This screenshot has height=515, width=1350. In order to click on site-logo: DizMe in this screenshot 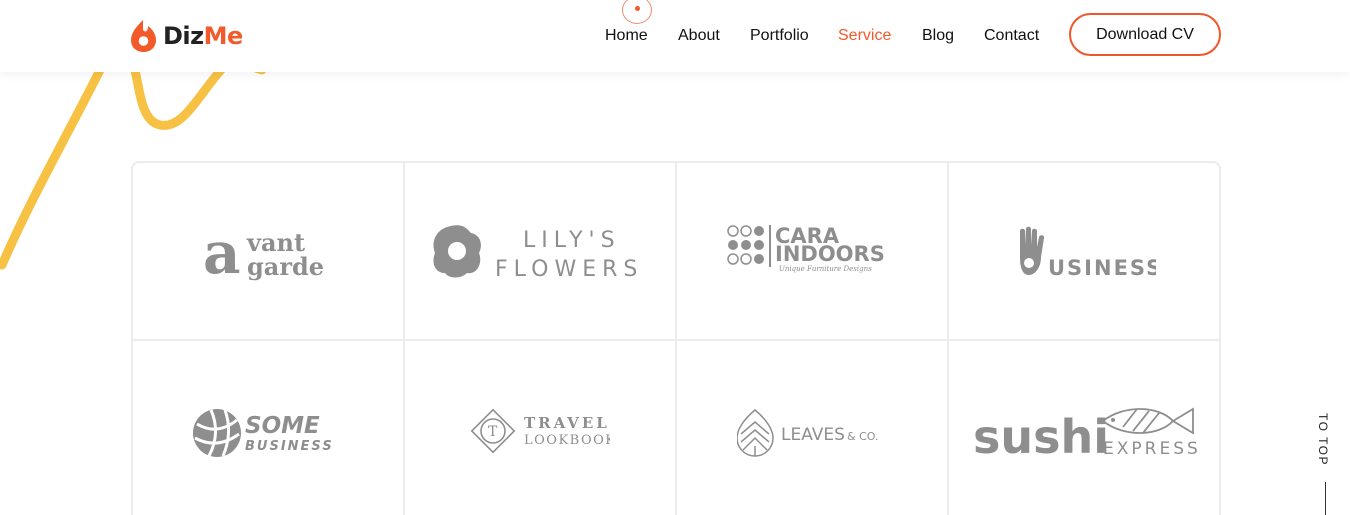, I will do `click(186, 36)`.